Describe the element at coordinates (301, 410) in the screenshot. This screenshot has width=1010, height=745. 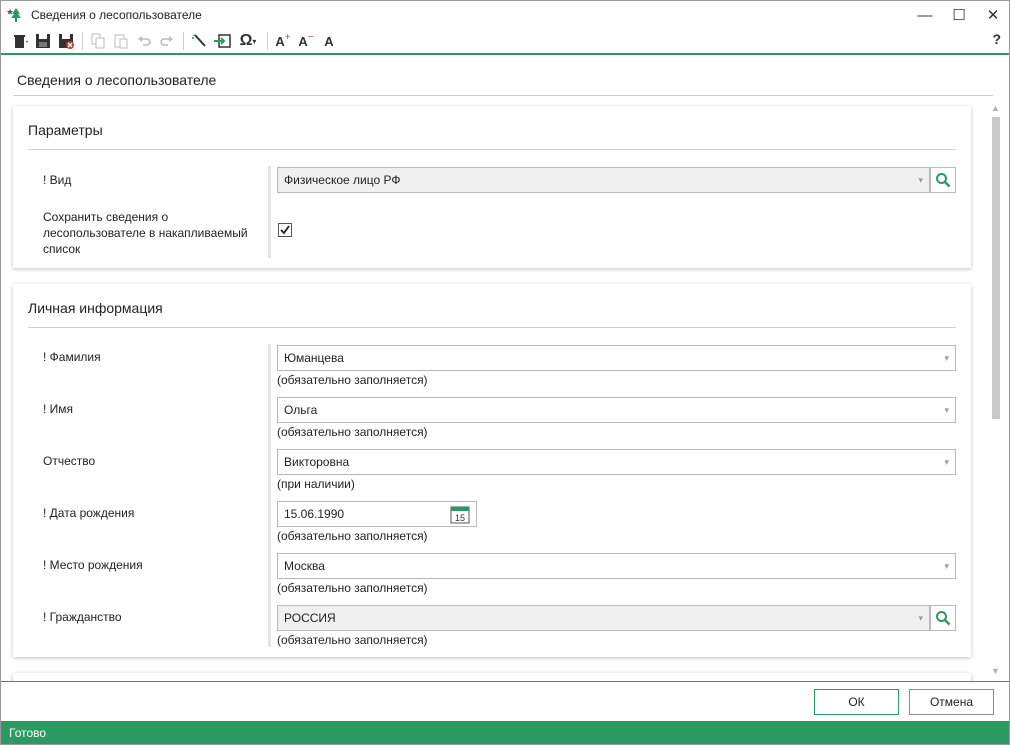
I see `name-value: Ольга` at that location.